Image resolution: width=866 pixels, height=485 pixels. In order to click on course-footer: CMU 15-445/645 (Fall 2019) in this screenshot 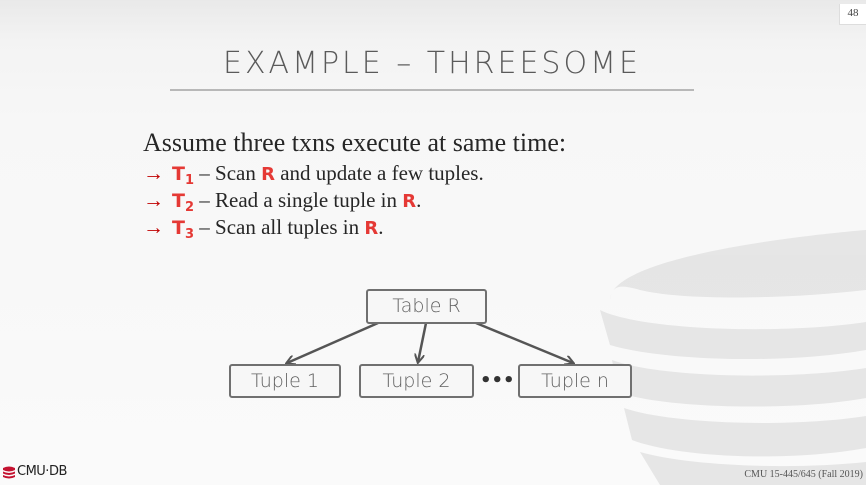, I will do `click(803, 474)`.